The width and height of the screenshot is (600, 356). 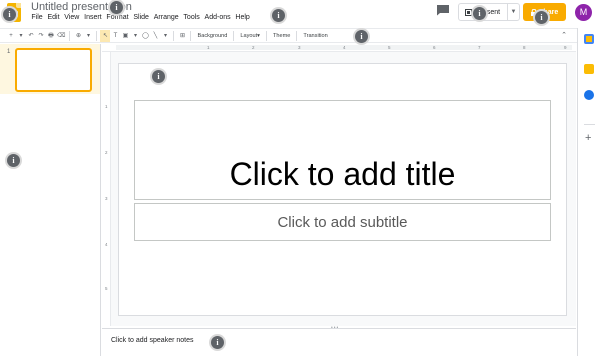 What do you see at coordinates (468, 12) in the screenshot?
I see `present-icon` at bounding box center [468, 12].